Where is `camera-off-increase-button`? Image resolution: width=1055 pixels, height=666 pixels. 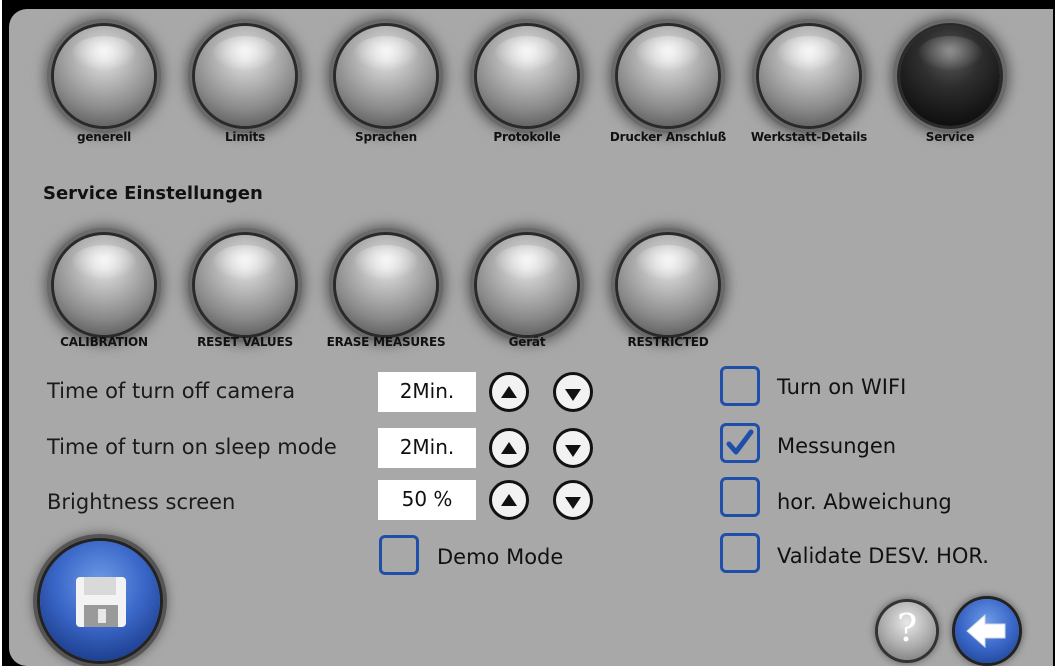 camera-off-increase-button is located at coordinates (509, 392).